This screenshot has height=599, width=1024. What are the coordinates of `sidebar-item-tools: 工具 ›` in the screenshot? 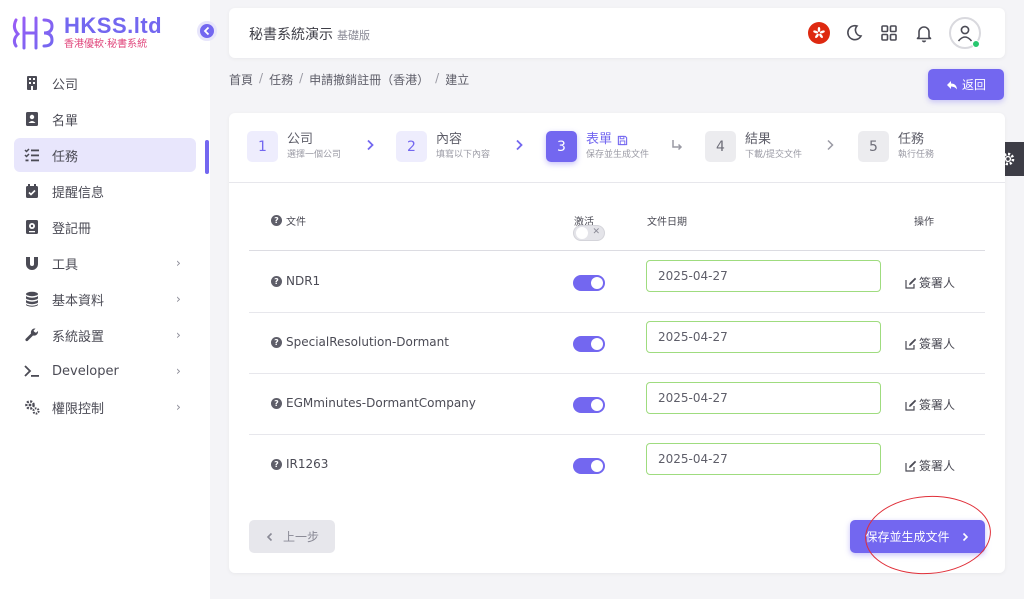 It's located at (105, 263).